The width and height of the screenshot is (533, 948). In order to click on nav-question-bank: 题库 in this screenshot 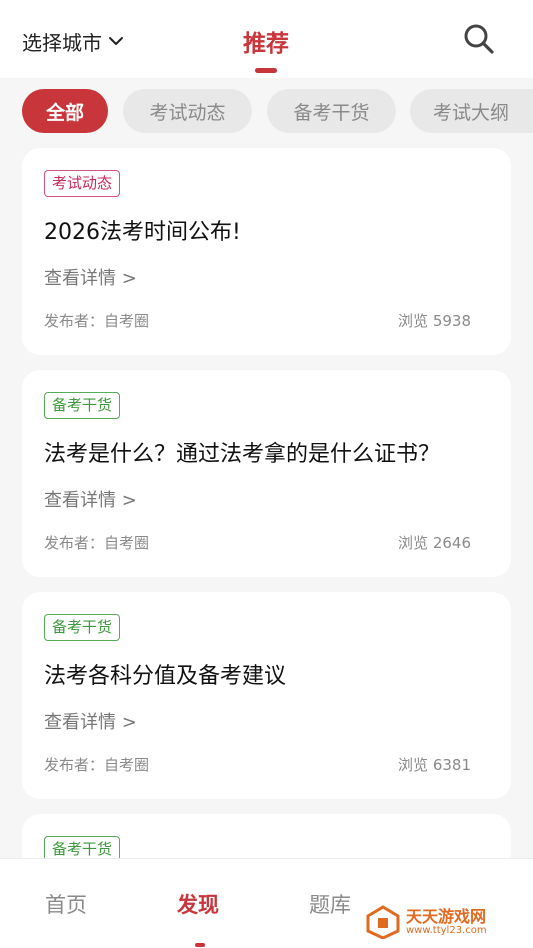, I will do `click(330, 904)`.